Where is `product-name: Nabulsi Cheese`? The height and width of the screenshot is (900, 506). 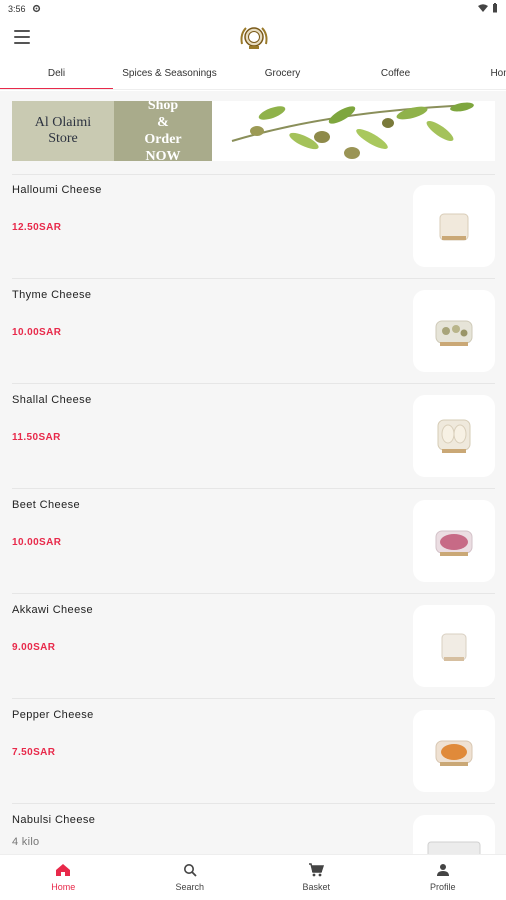
product-name: Nabulsi Cheese is located at coordinates (54, 820).